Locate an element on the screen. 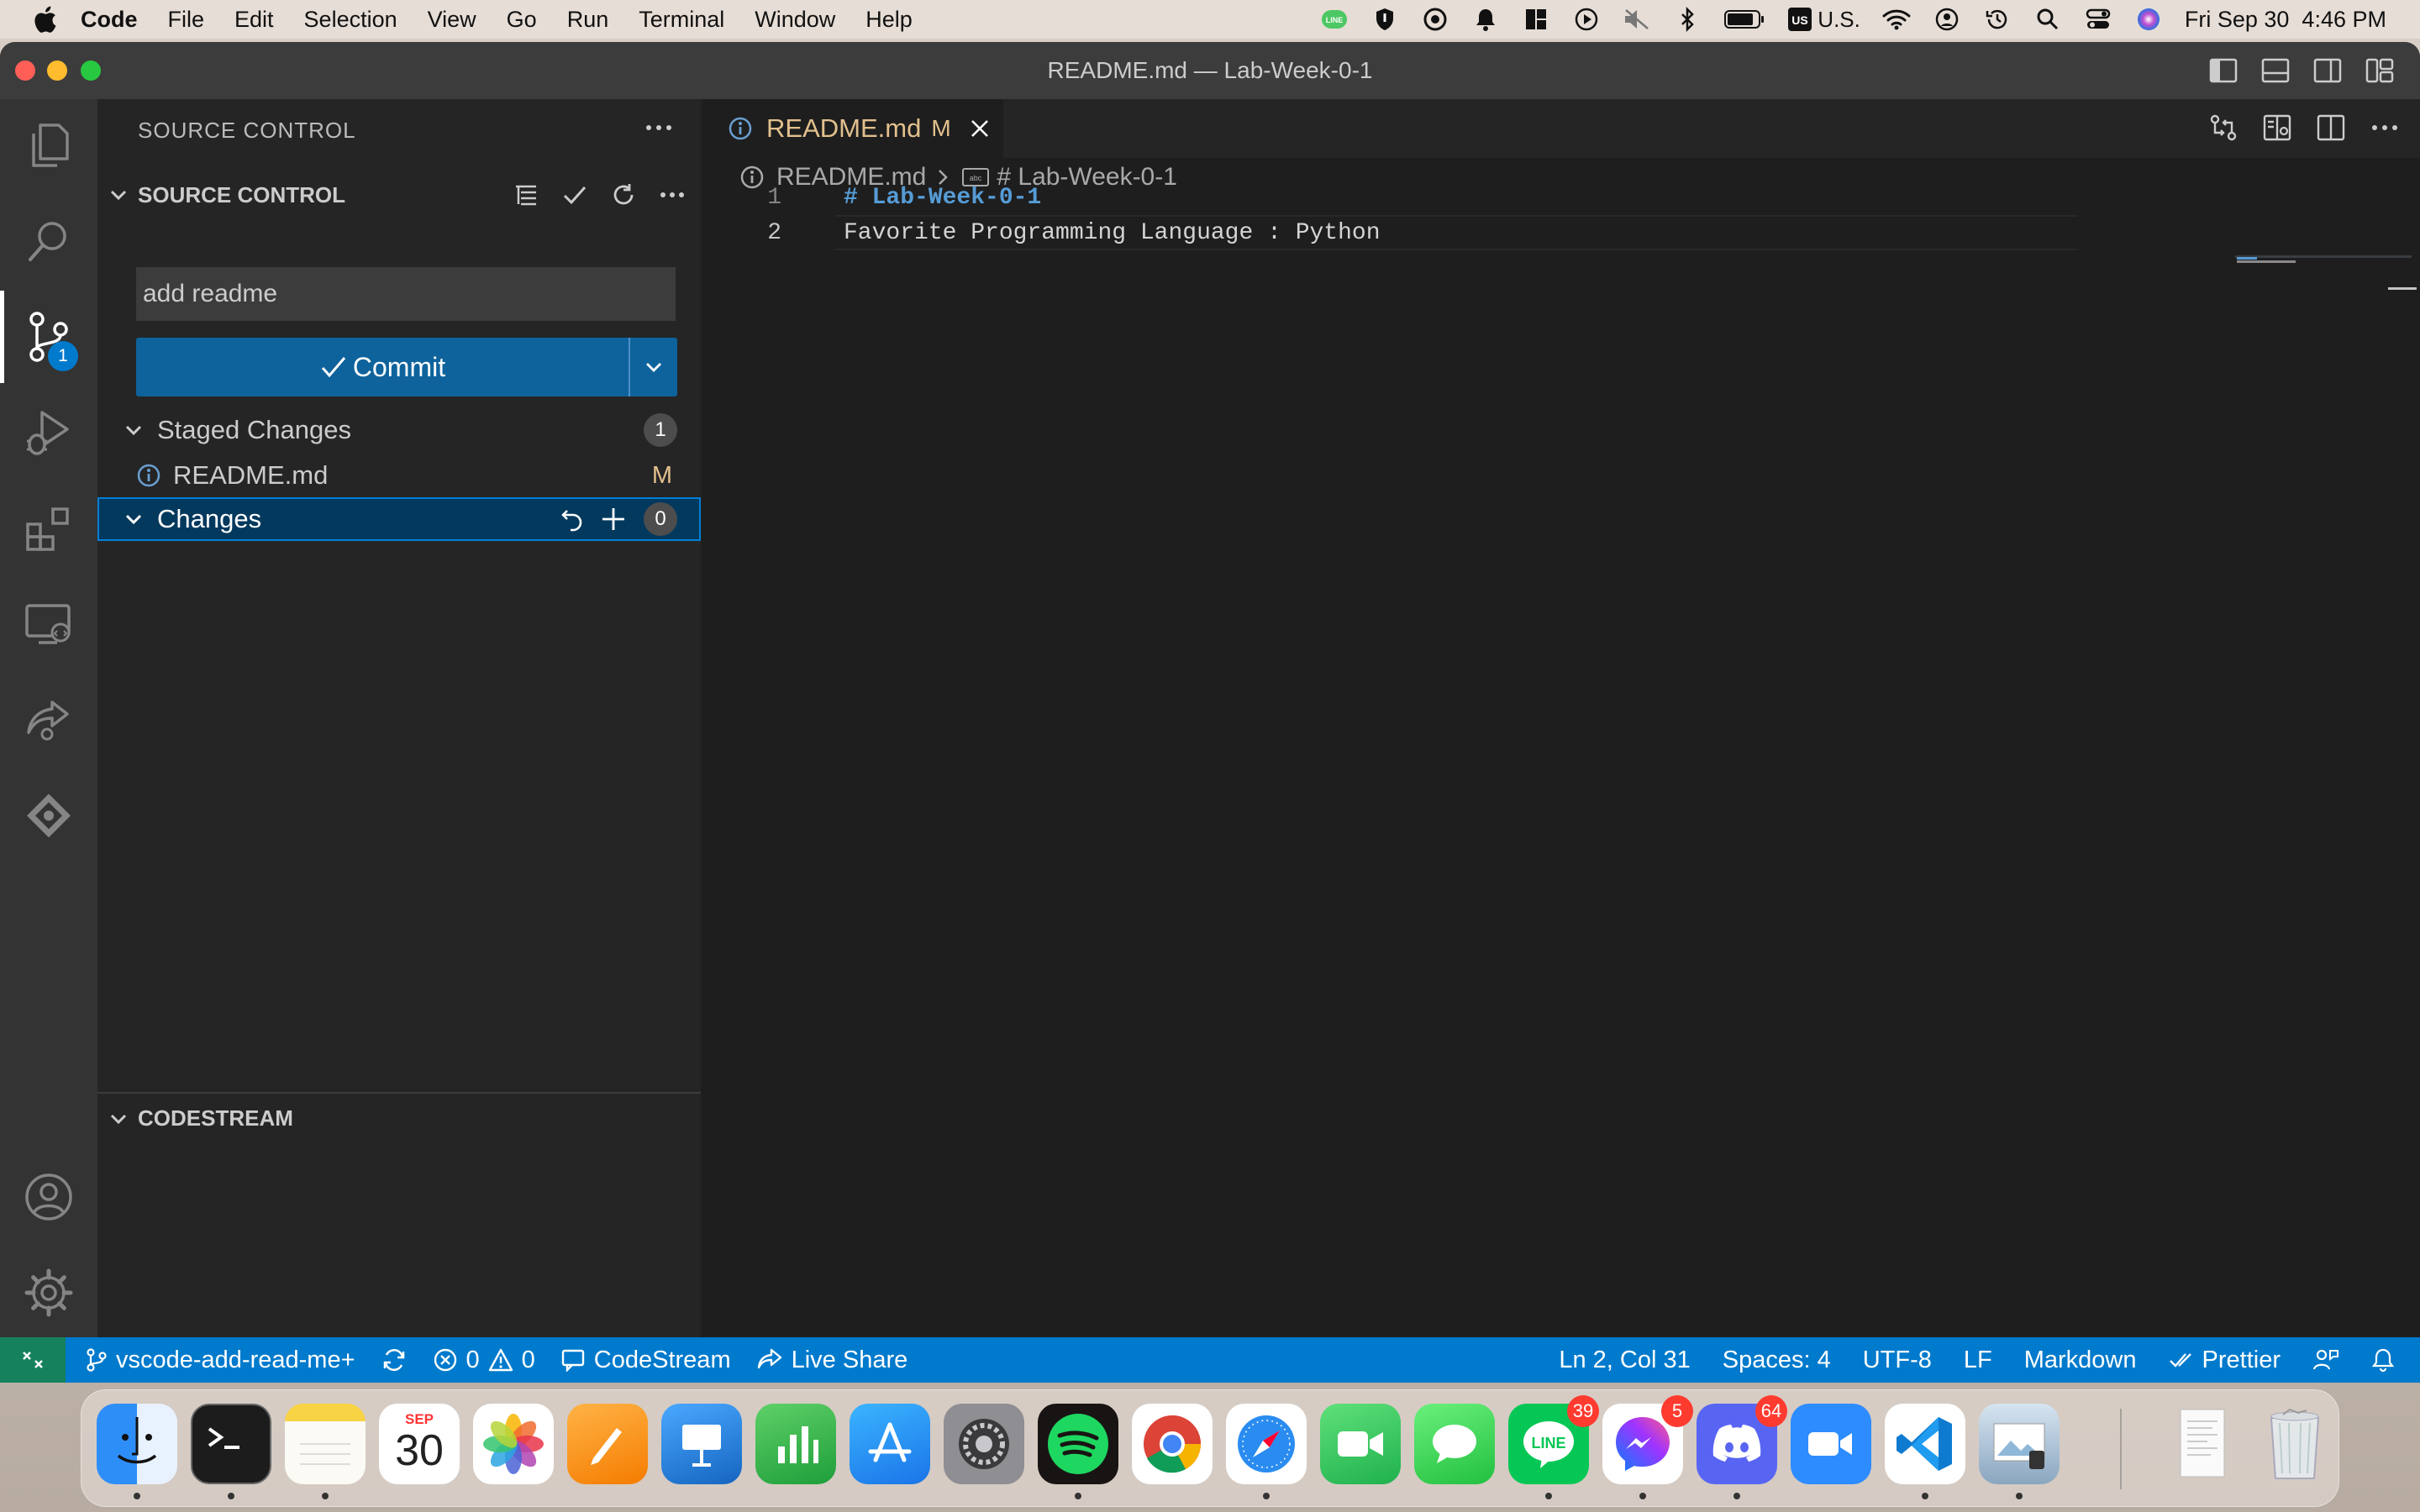  pages-app-icon is located at coordinates (607, 1444).